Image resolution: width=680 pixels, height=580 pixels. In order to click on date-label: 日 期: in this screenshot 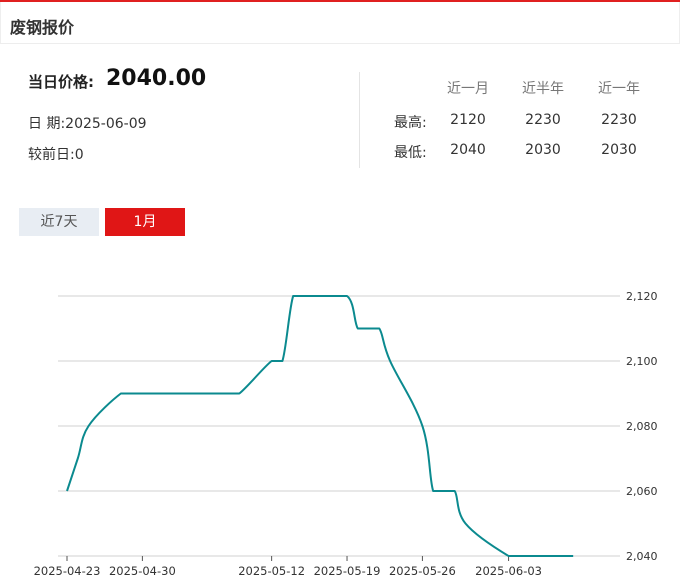, I will do `click(47, 124)`.